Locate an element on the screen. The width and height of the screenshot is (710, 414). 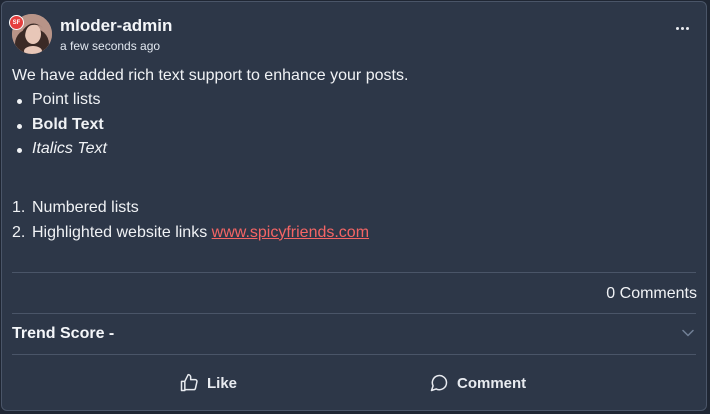
more-options-button is located at coordinates (682, 28).